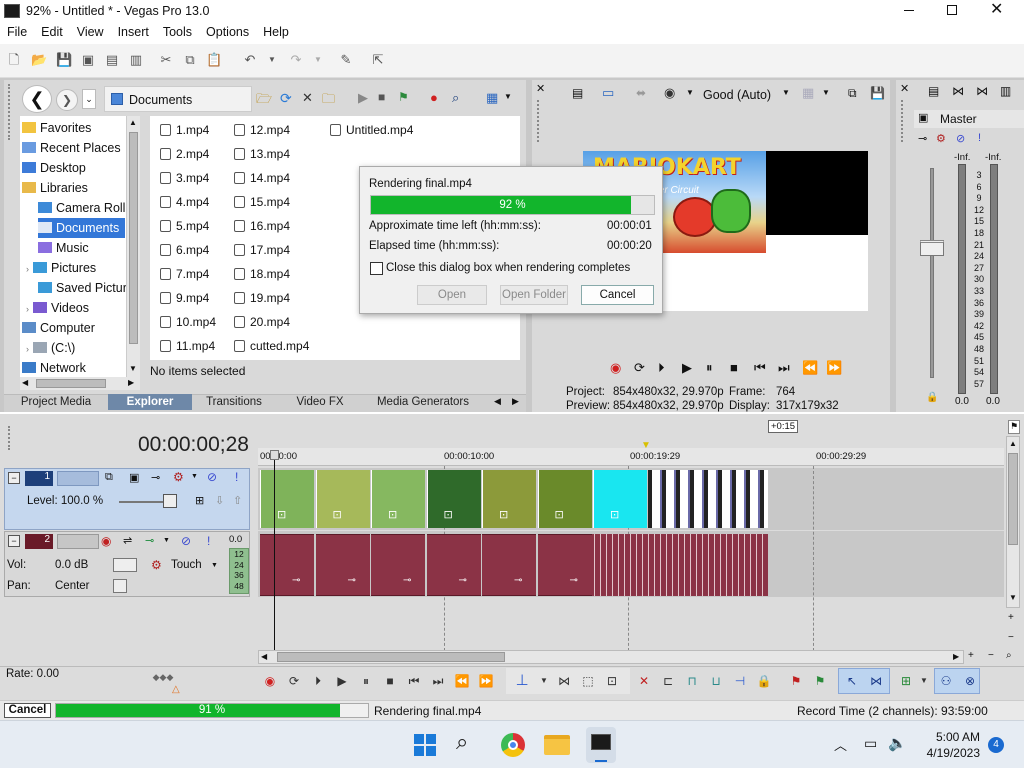  I want to click on downmix-icon: ⋈, so click(958, 91).